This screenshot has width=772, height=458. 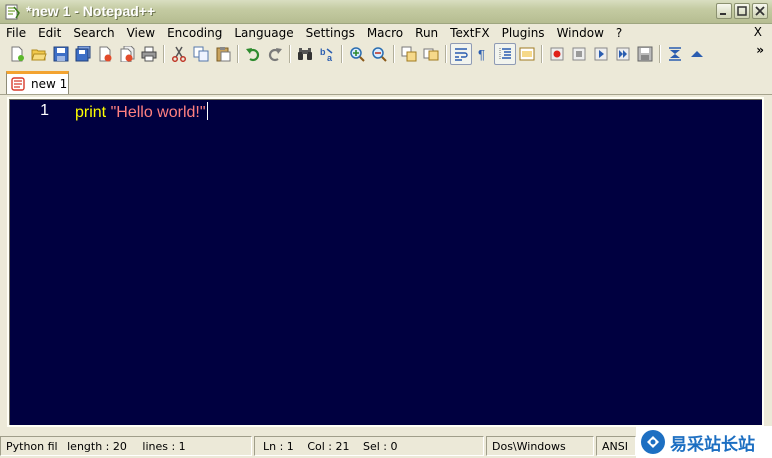 I want to click on zoom-in-button, so click(x=357, y=54).